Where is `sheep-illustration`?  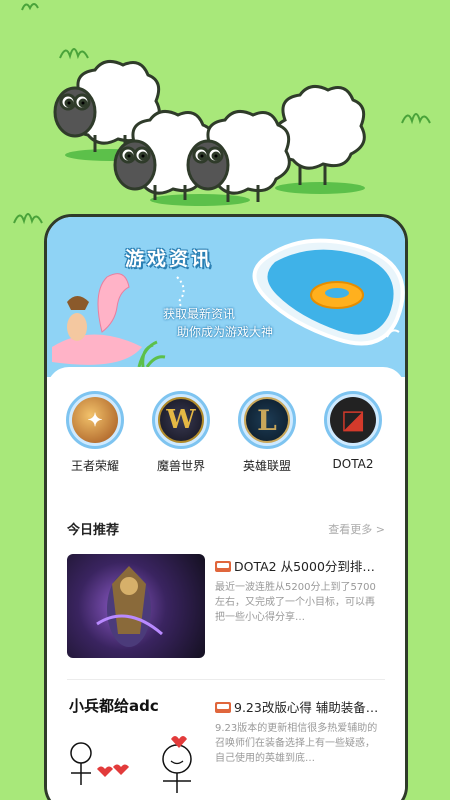 sheep-illustration is located at coordinates (209, 132).